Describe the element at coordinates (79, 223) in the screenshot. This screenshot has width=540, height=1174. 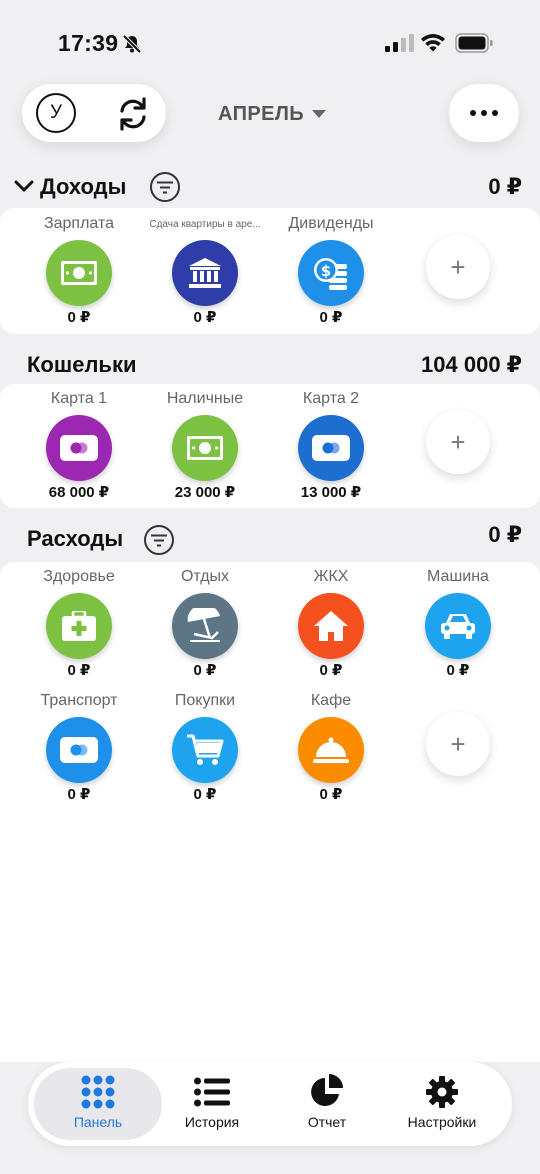
I see `category-label: Зарплата` at that location.